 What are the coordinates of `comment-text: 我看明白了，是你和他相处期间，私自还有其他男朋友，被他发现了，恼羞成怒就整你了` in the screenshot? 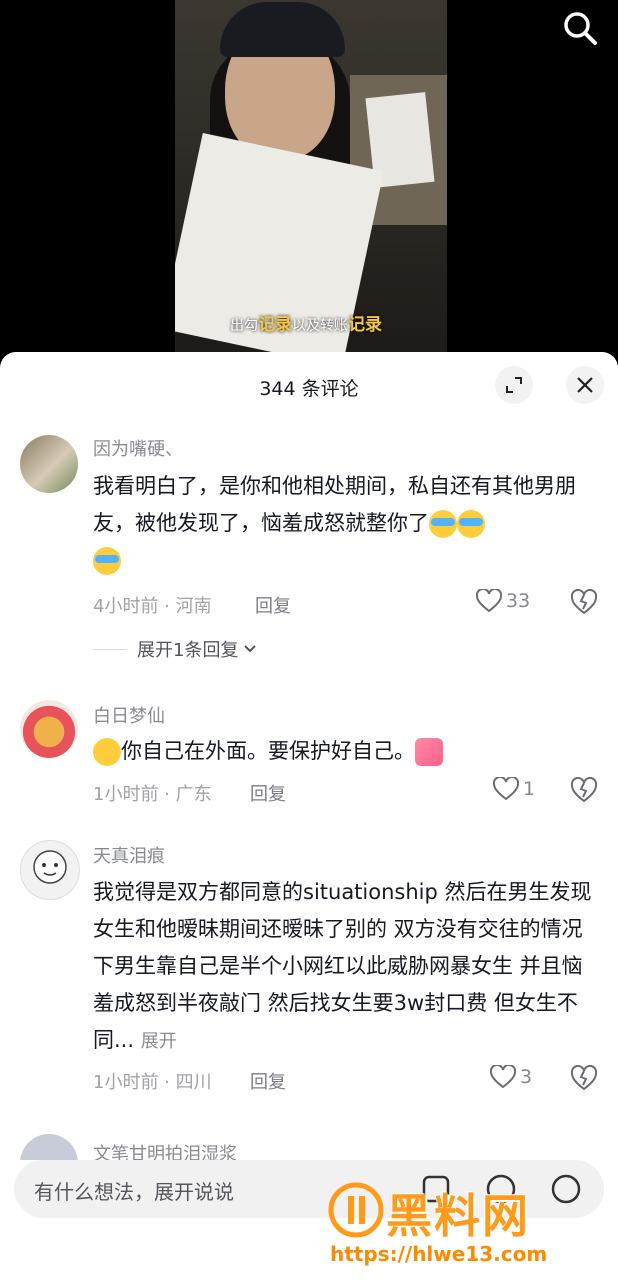 It's located at (348, 523).